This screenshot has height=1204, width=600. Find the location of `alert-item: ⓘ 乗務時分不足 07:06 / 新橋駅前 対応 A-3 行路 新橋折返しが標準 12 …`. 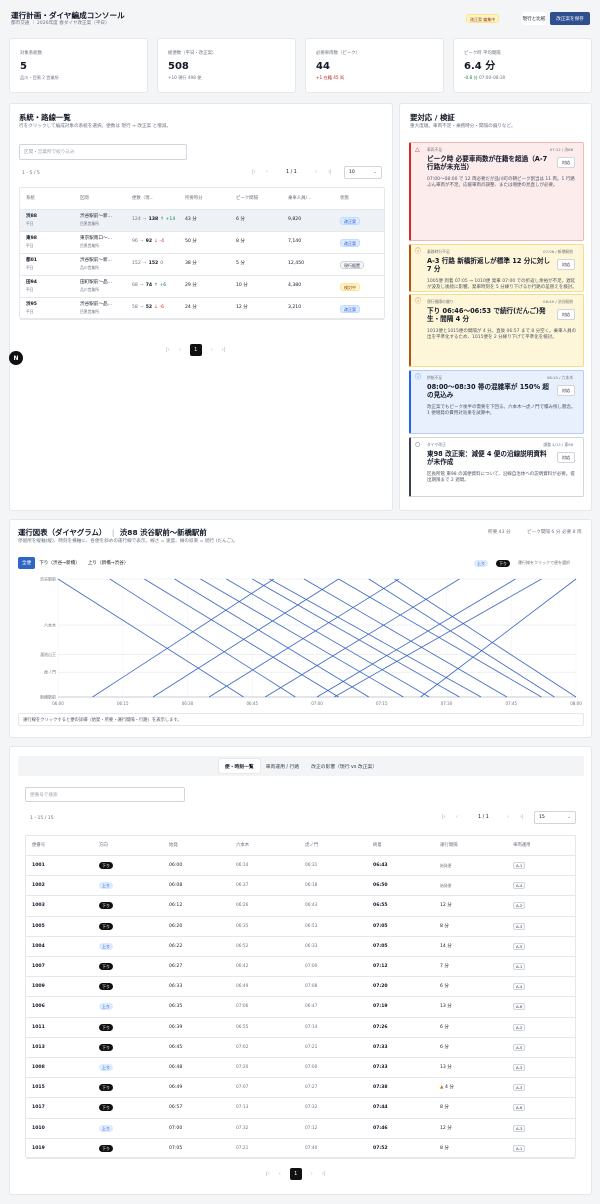

alert-item: ⓘ 乗務時分不足 07:06 / 新橋駅前 対応 A-3 行路 新橋折返しが標準 12 … is located at coordinates (496, 268).